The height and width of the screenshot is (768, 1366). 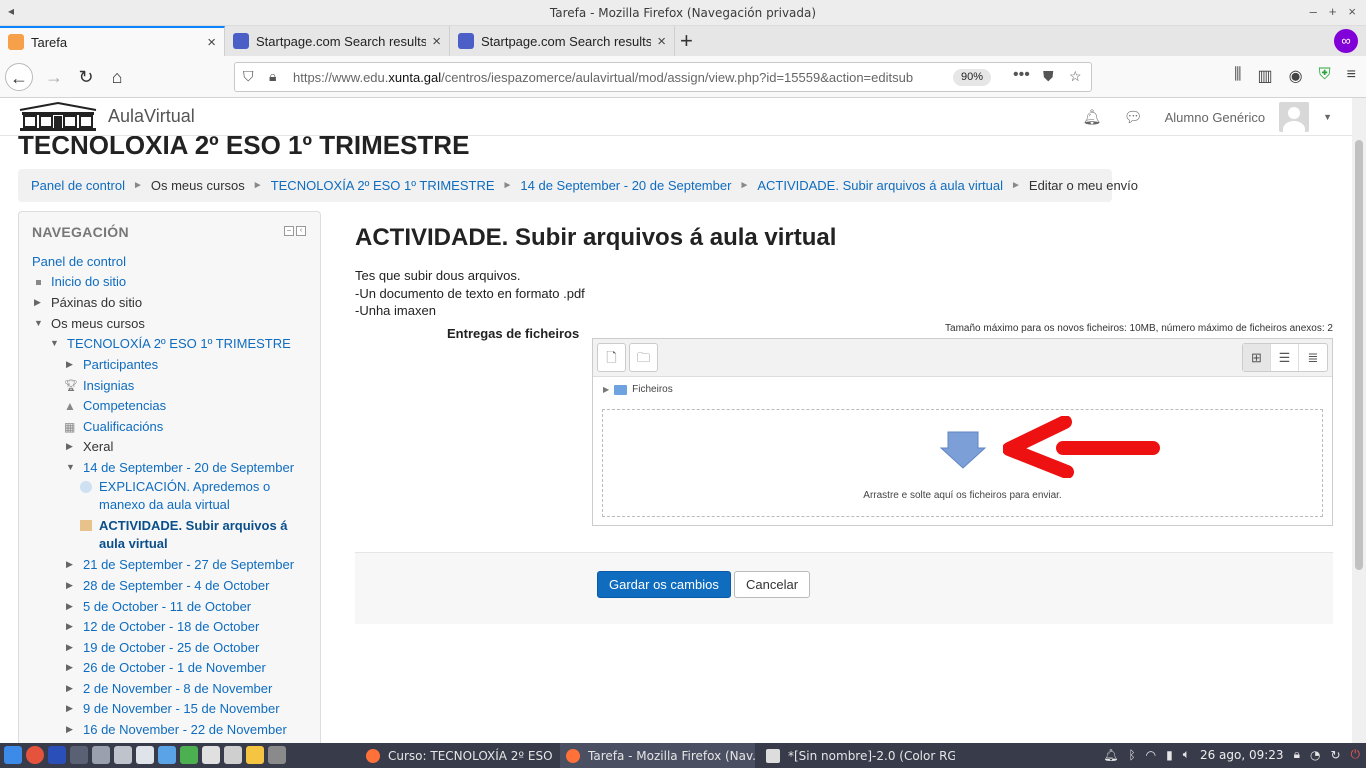 What do you see at coordinates (625, 185) in the screenshot?
I see `breadcrumb-item: 14 de September - 20 de September` at bounding box center [625, 185].